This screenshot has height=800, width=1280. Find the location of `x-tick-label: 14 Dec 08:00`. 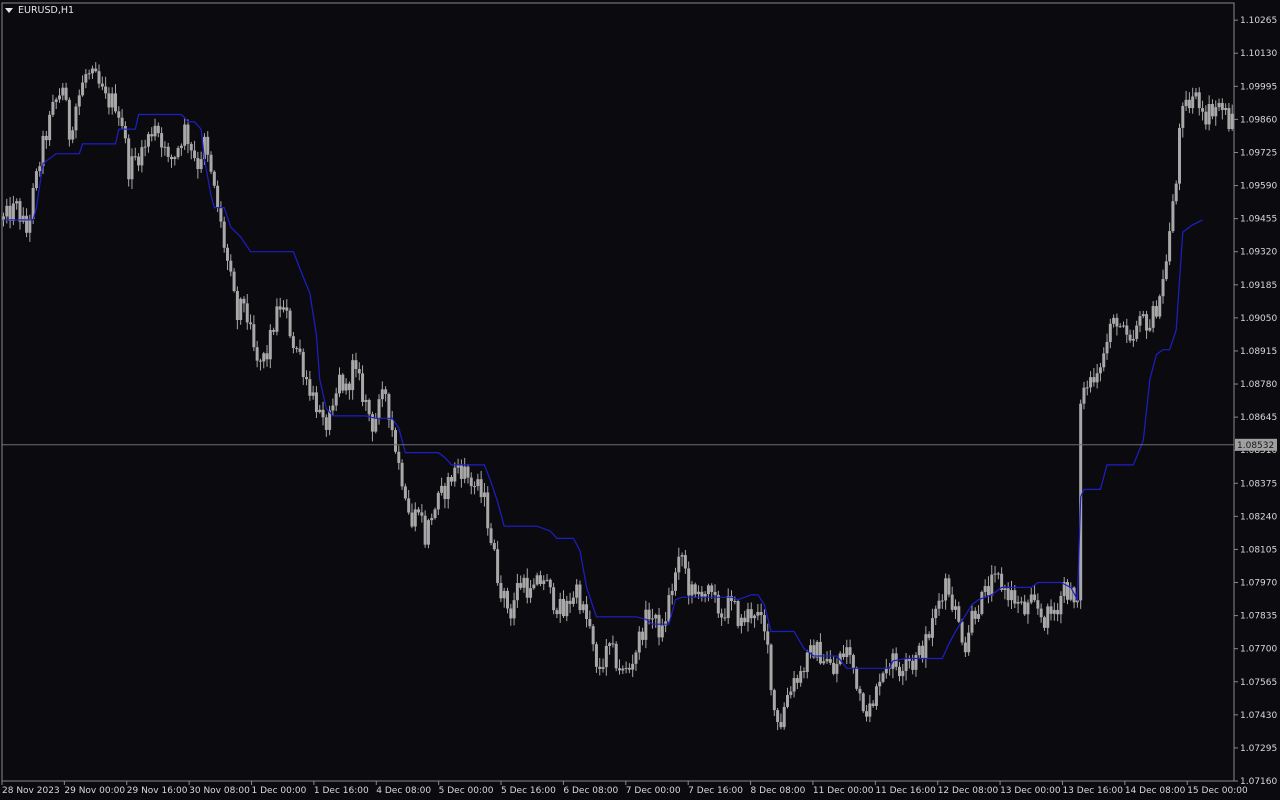

x-tick-label: 14 Dec 08:00 is located at coordinates (1155, 791).